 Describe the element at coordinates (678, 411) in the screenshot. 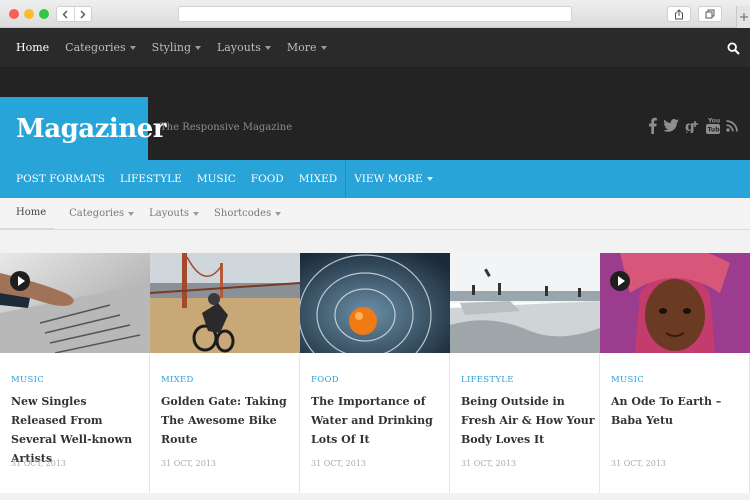

I see `article-title: An Ode To Earth – Baba Yetu` at that location.